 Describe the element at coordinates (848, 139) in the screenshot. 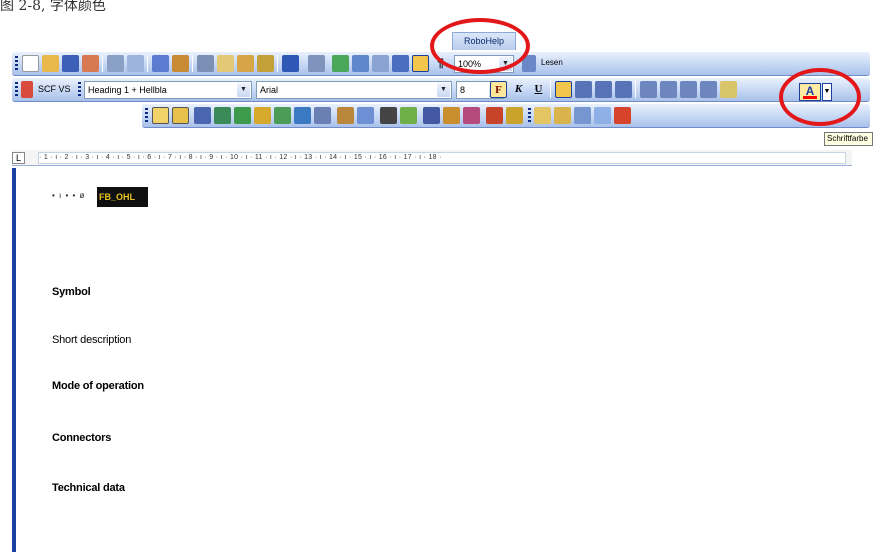

I see `font-color-tooltip: Schriftfarbe` at that location.